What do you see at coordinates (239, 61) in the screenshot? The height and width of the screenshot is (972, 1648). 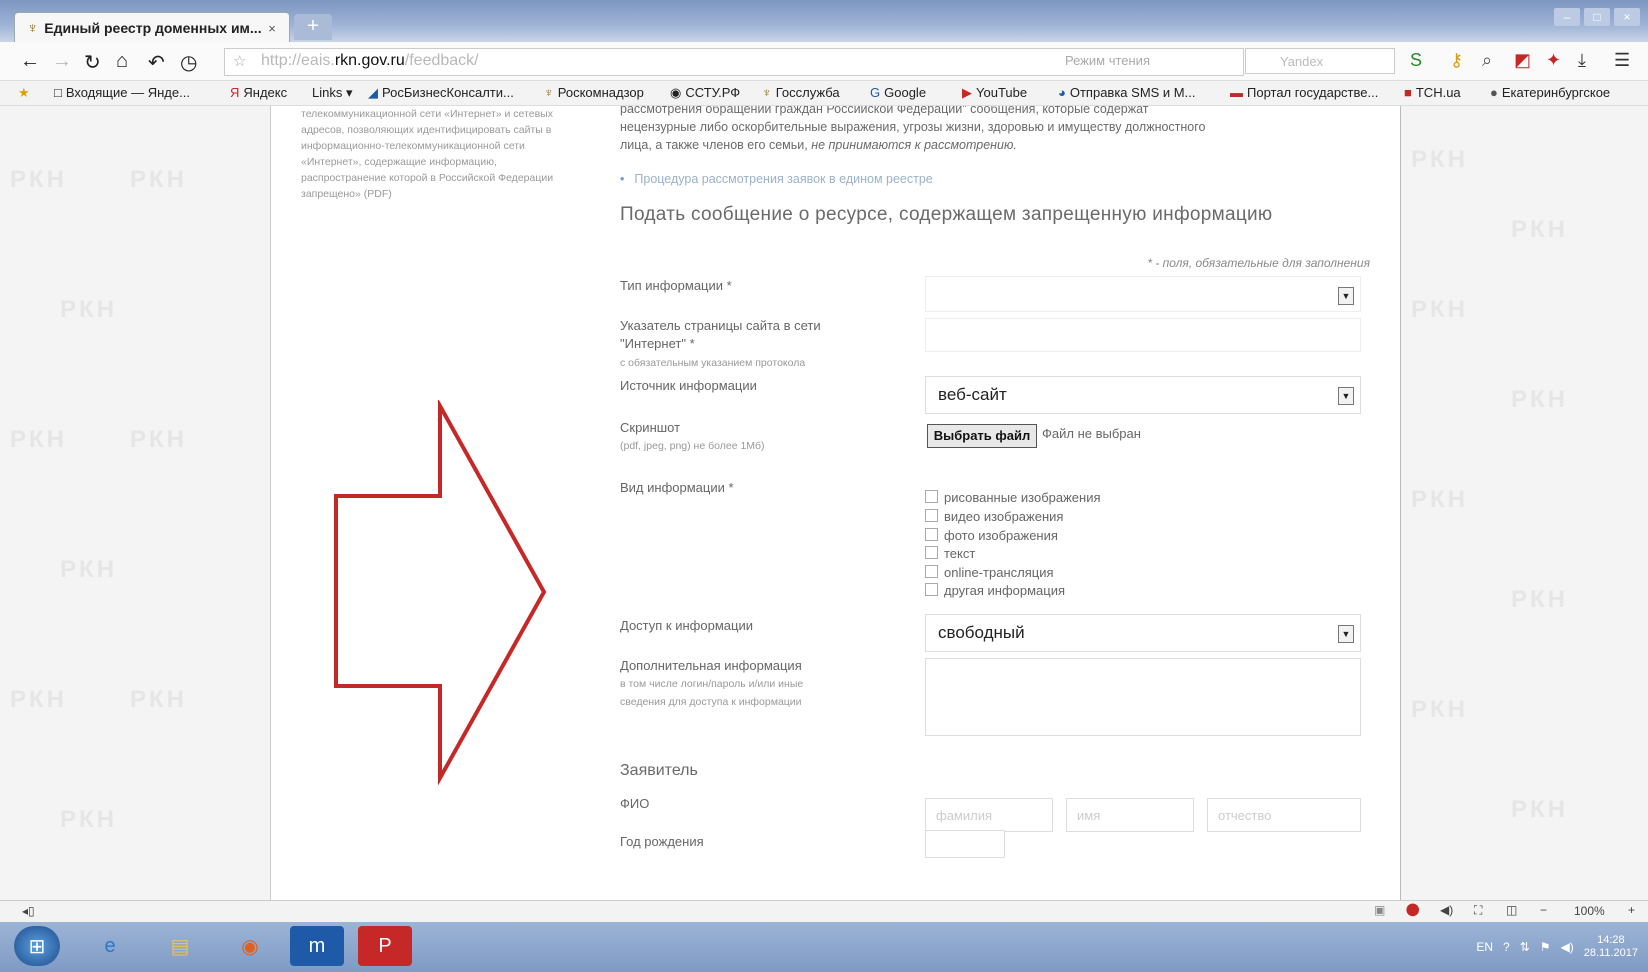 I see `bookmark-star-icon: ☆` at bounding box center [239, 61].